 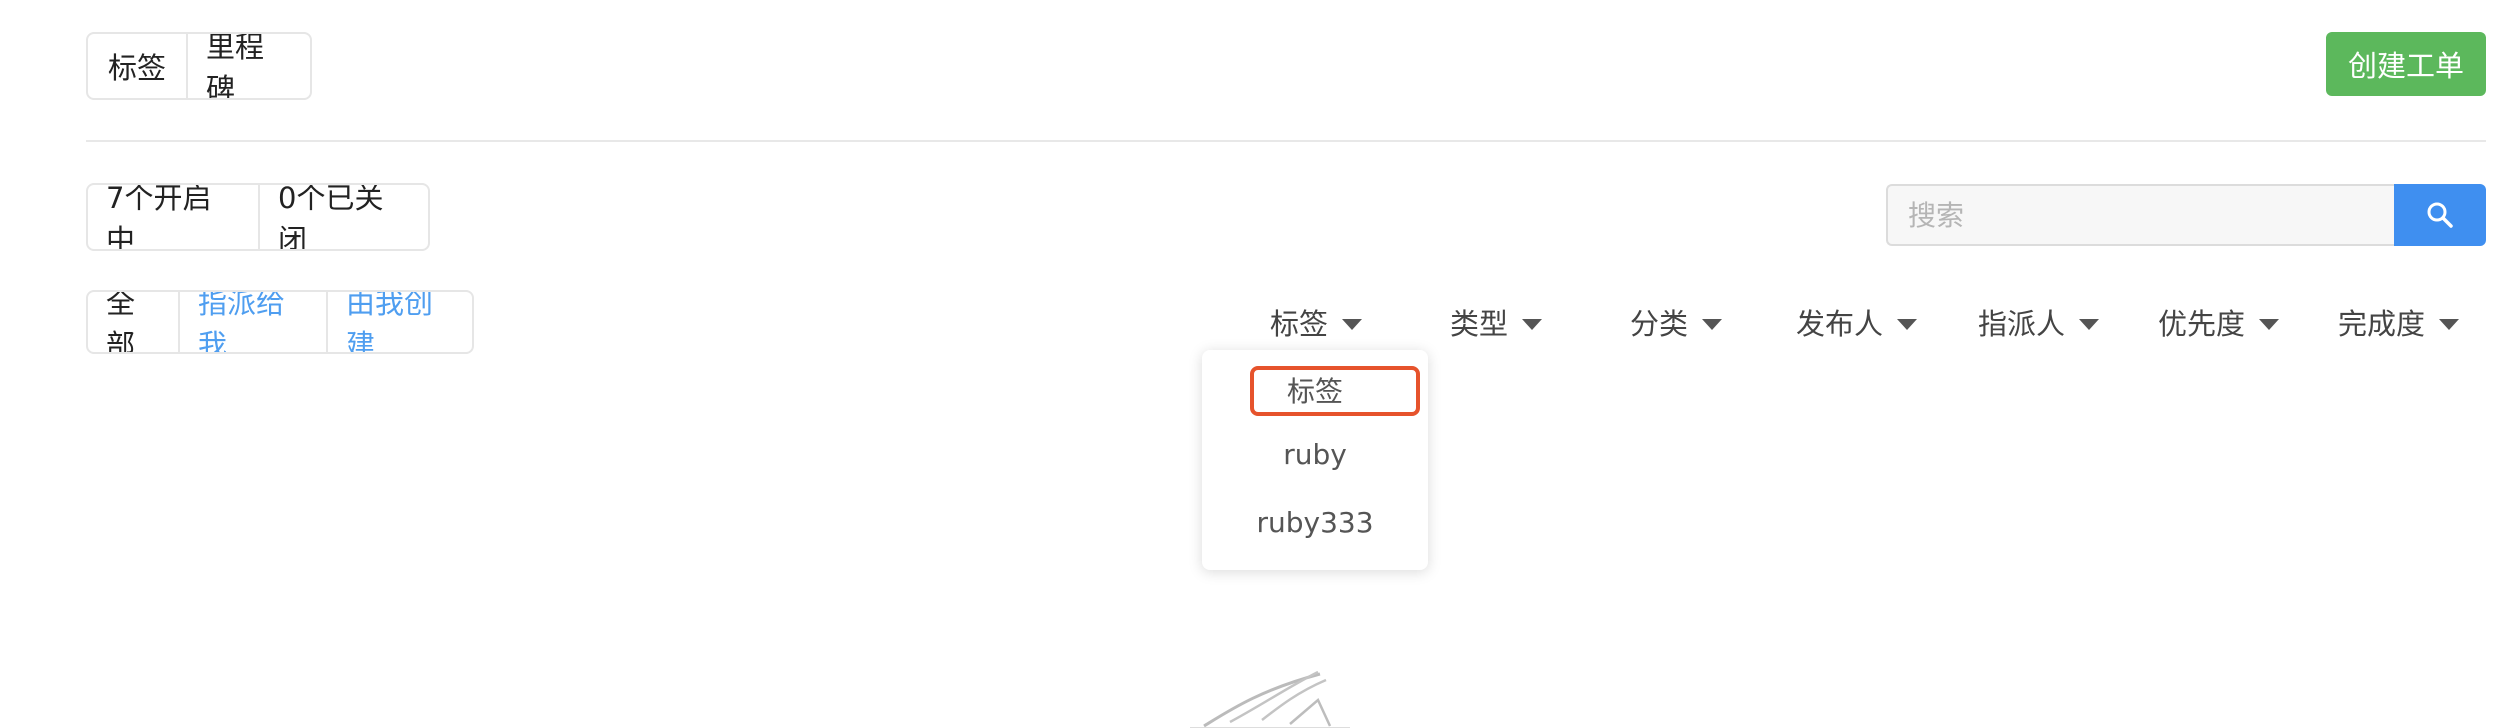 What do you see at coordinates (1299, 324) in the screenshot?
I see `filter-label-text: 标签` at bounding box center [1299, 324].